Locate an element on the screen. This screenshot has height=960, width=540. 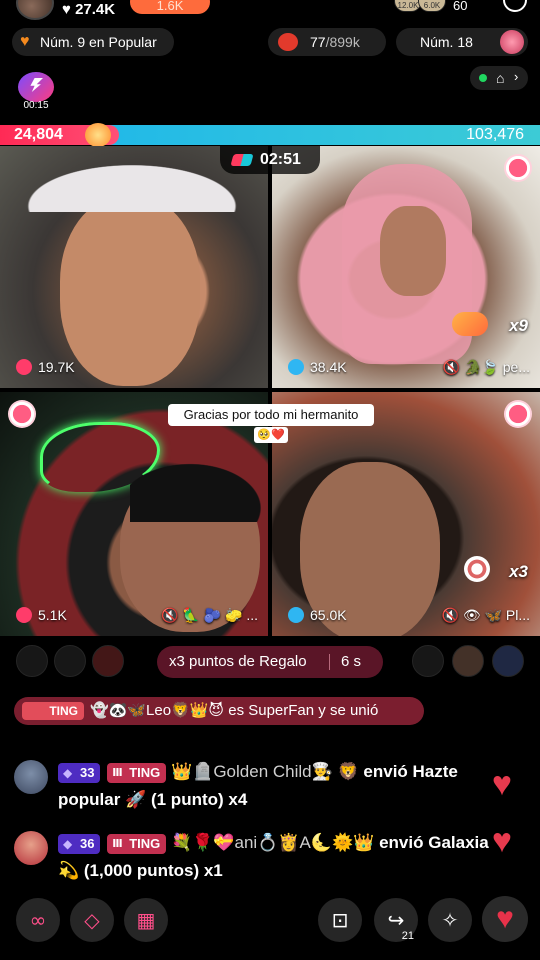
video-caption-emoji: 🥺❤️ is located at coordinates (271, 435).